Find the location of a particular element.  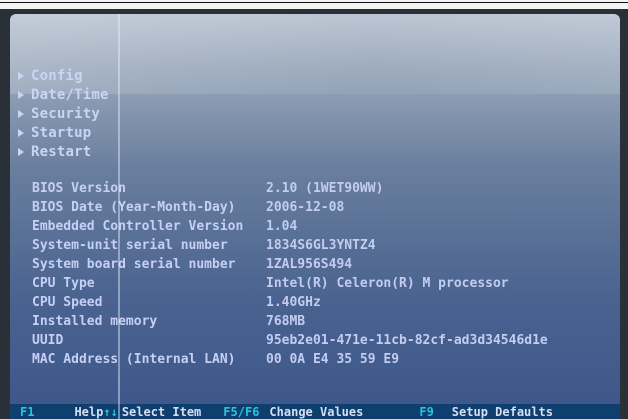

info-label: BIOS Version is located at coordinates (79, 188).